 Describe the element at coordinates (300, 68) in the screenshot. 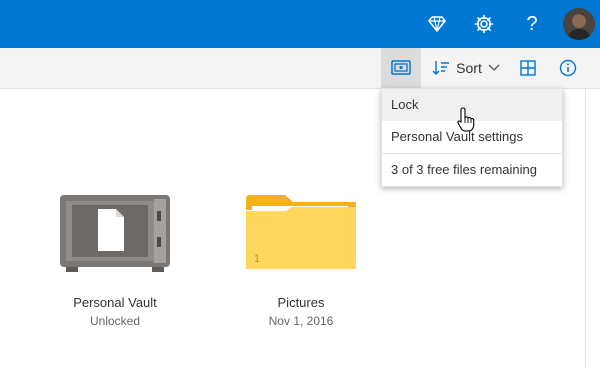

I see `command-bar: Sort` at that location.